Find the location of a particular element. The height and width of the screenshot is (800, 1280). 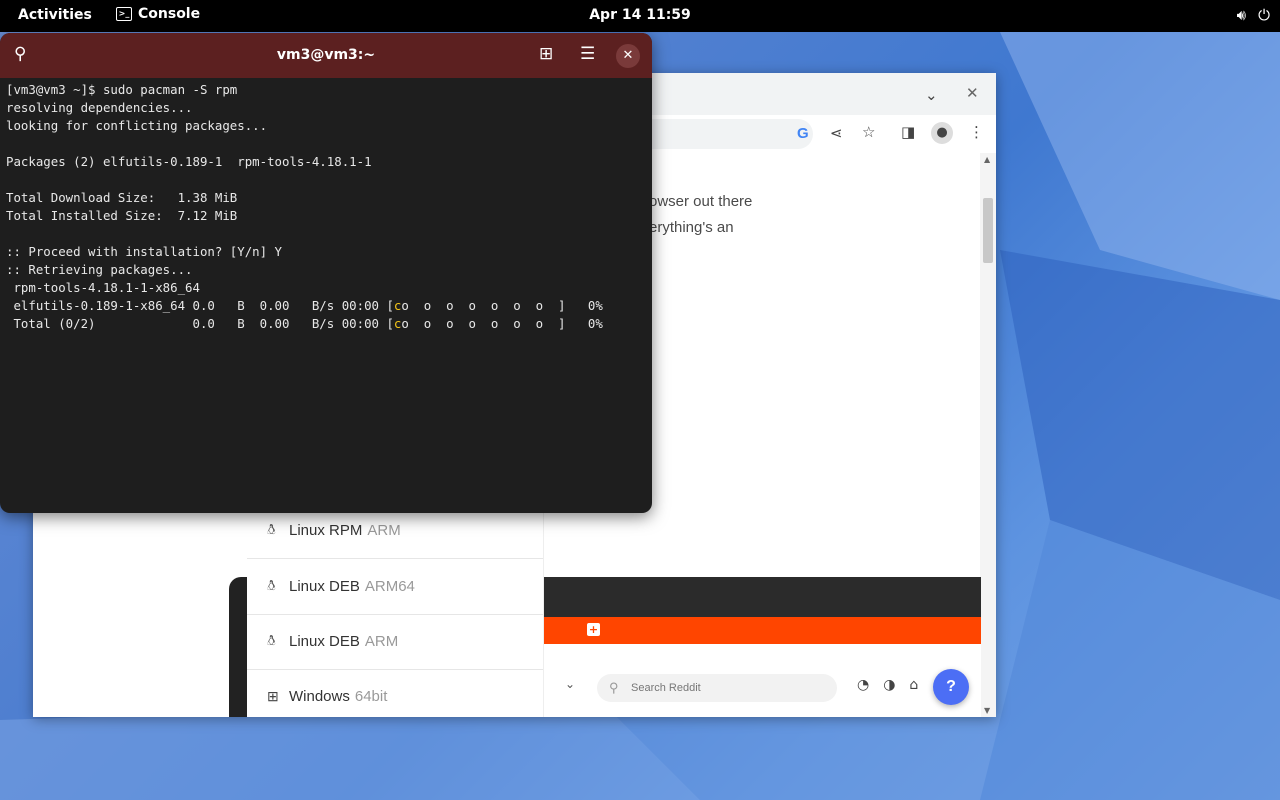

windows-icon: ⊞ is located at coordinates (273, 696).